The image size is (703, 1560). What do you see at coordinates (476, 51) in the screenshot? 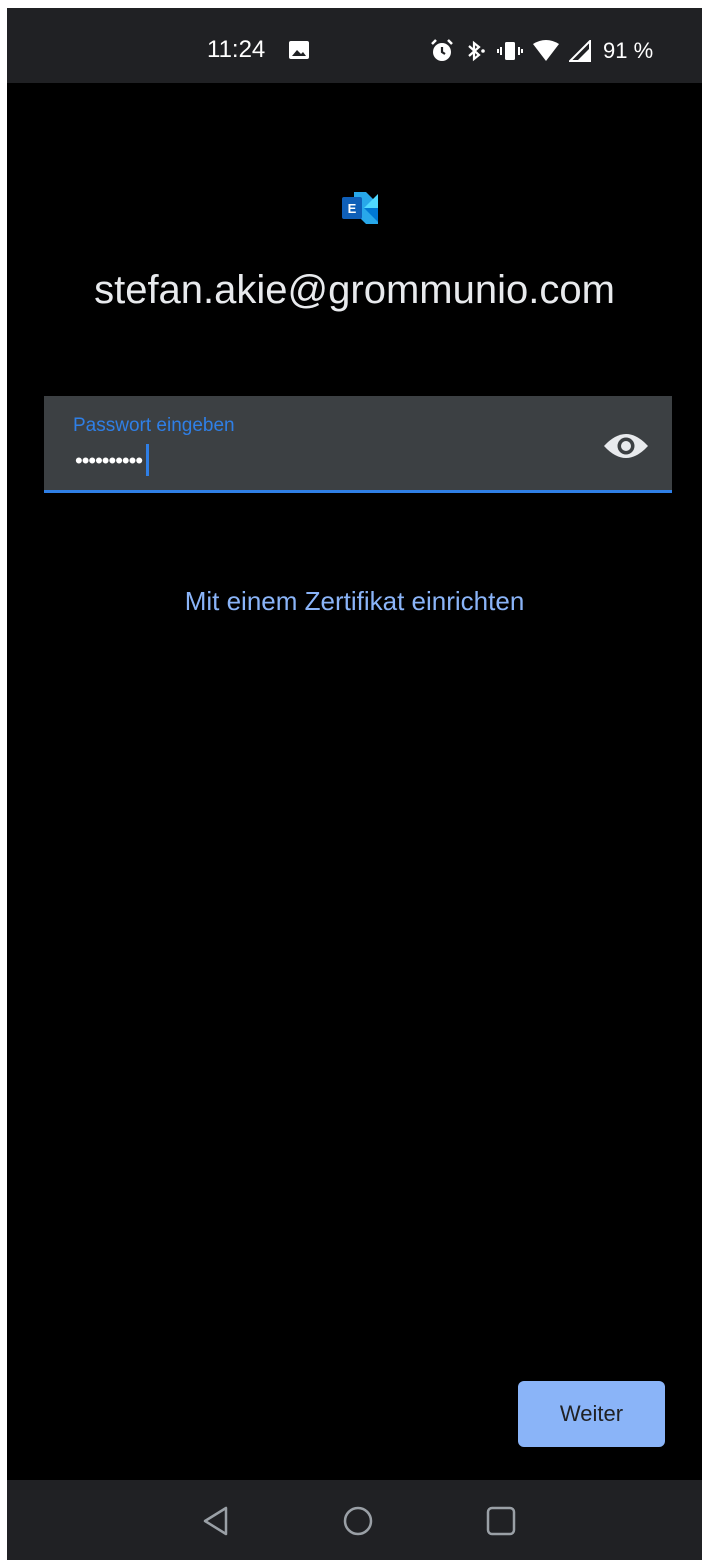
I see `bluetooth-icon` at bounding box center [476, 51].